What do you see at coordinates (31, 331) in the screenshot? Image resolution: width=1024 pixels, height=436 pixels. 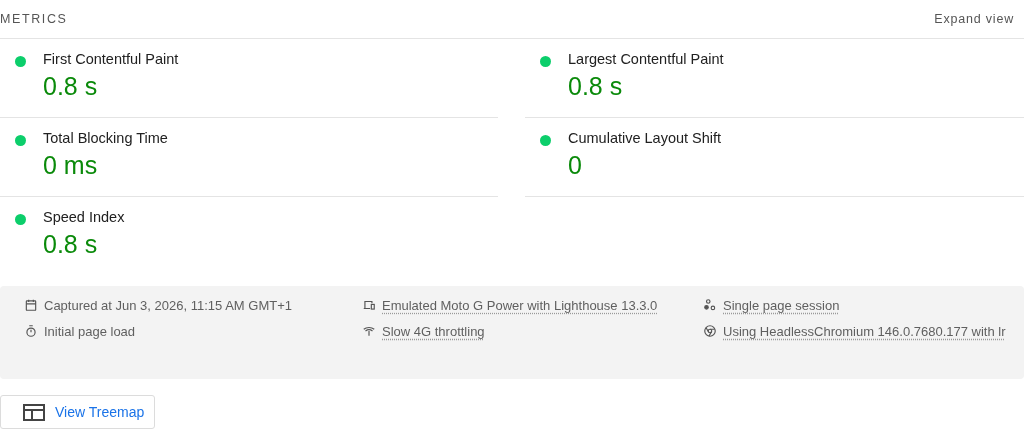 I see `stopwatch-icon` at bounding box center [31, 331].